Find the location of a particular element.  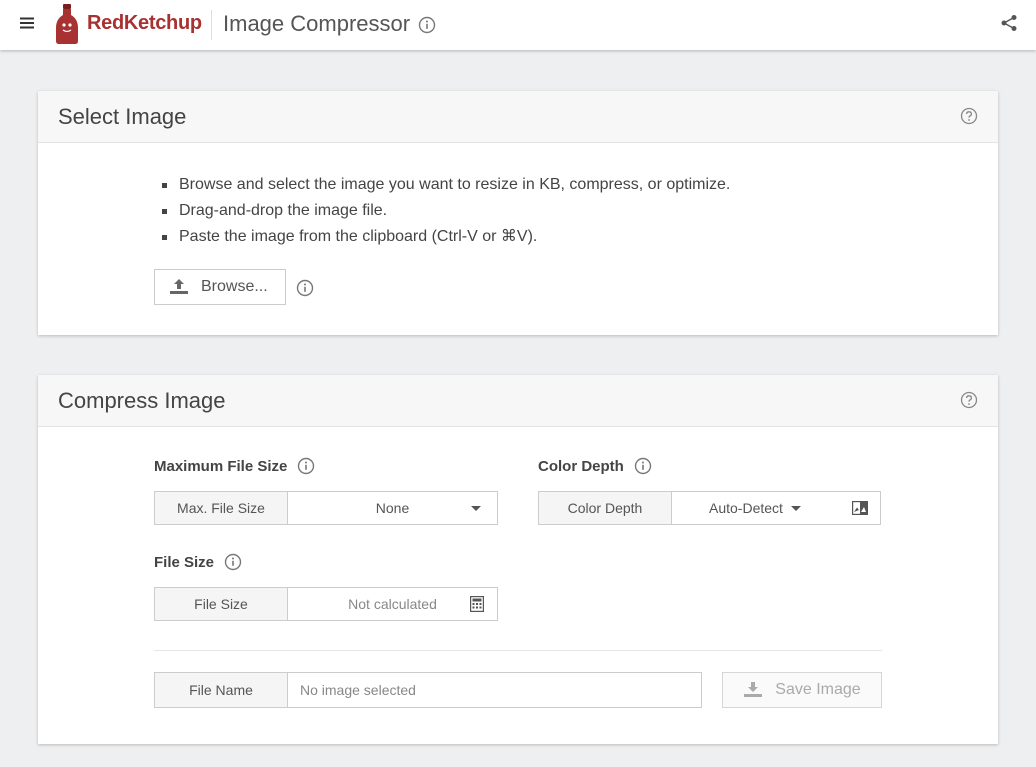

card-header: Select Image is located at coordinates (518, 117).